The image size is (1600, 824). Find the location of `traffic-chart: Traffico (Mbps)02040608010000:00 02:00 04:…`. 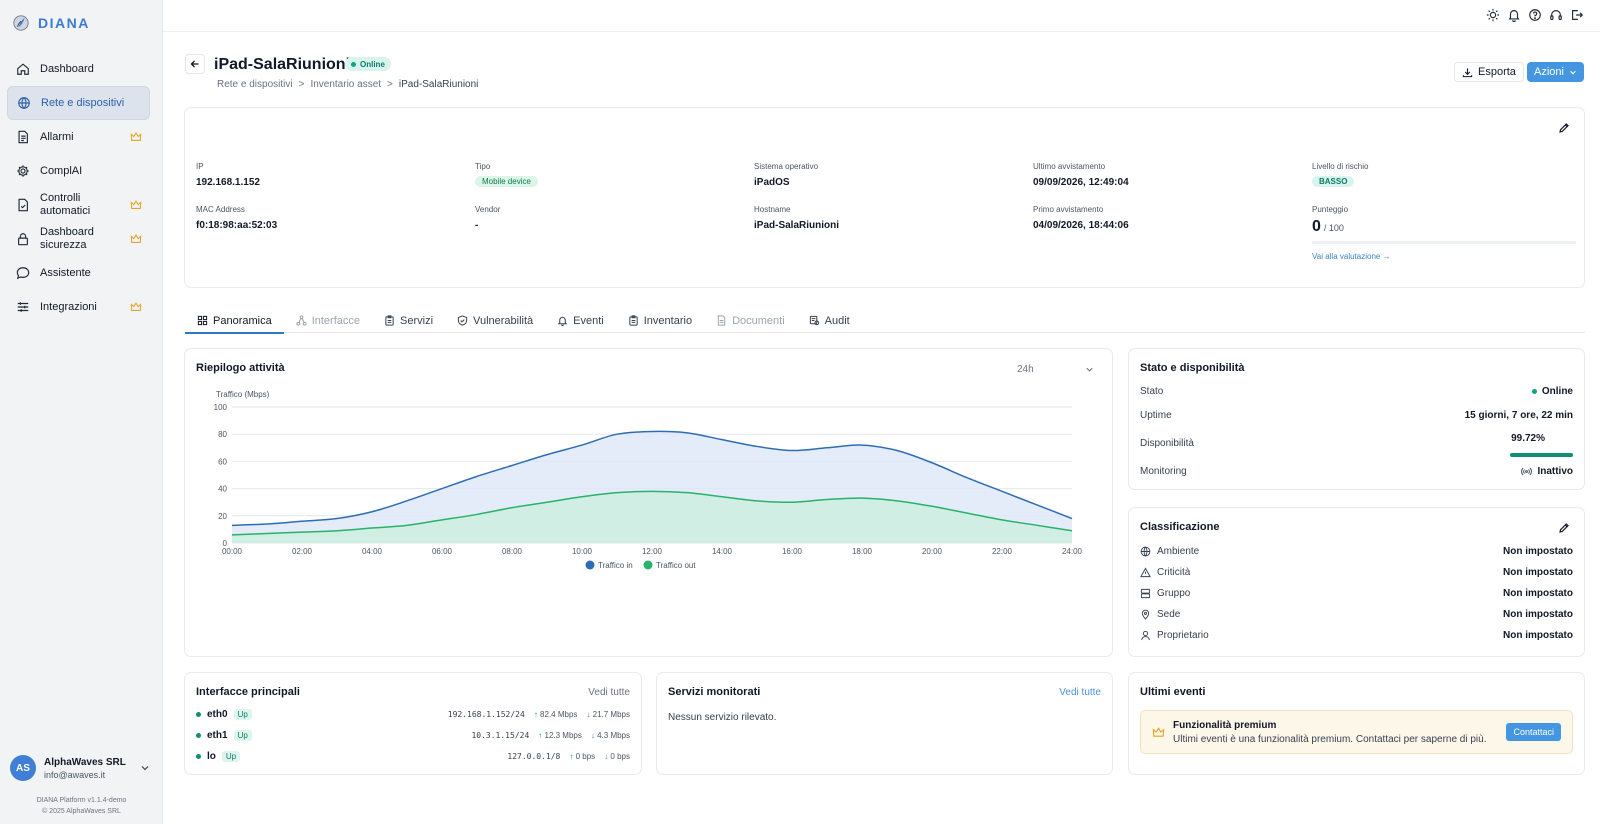

traffic-chart: Traffico (Mbps)02040608010000:00 02:00 04:… is located at coordinates (648, 480).